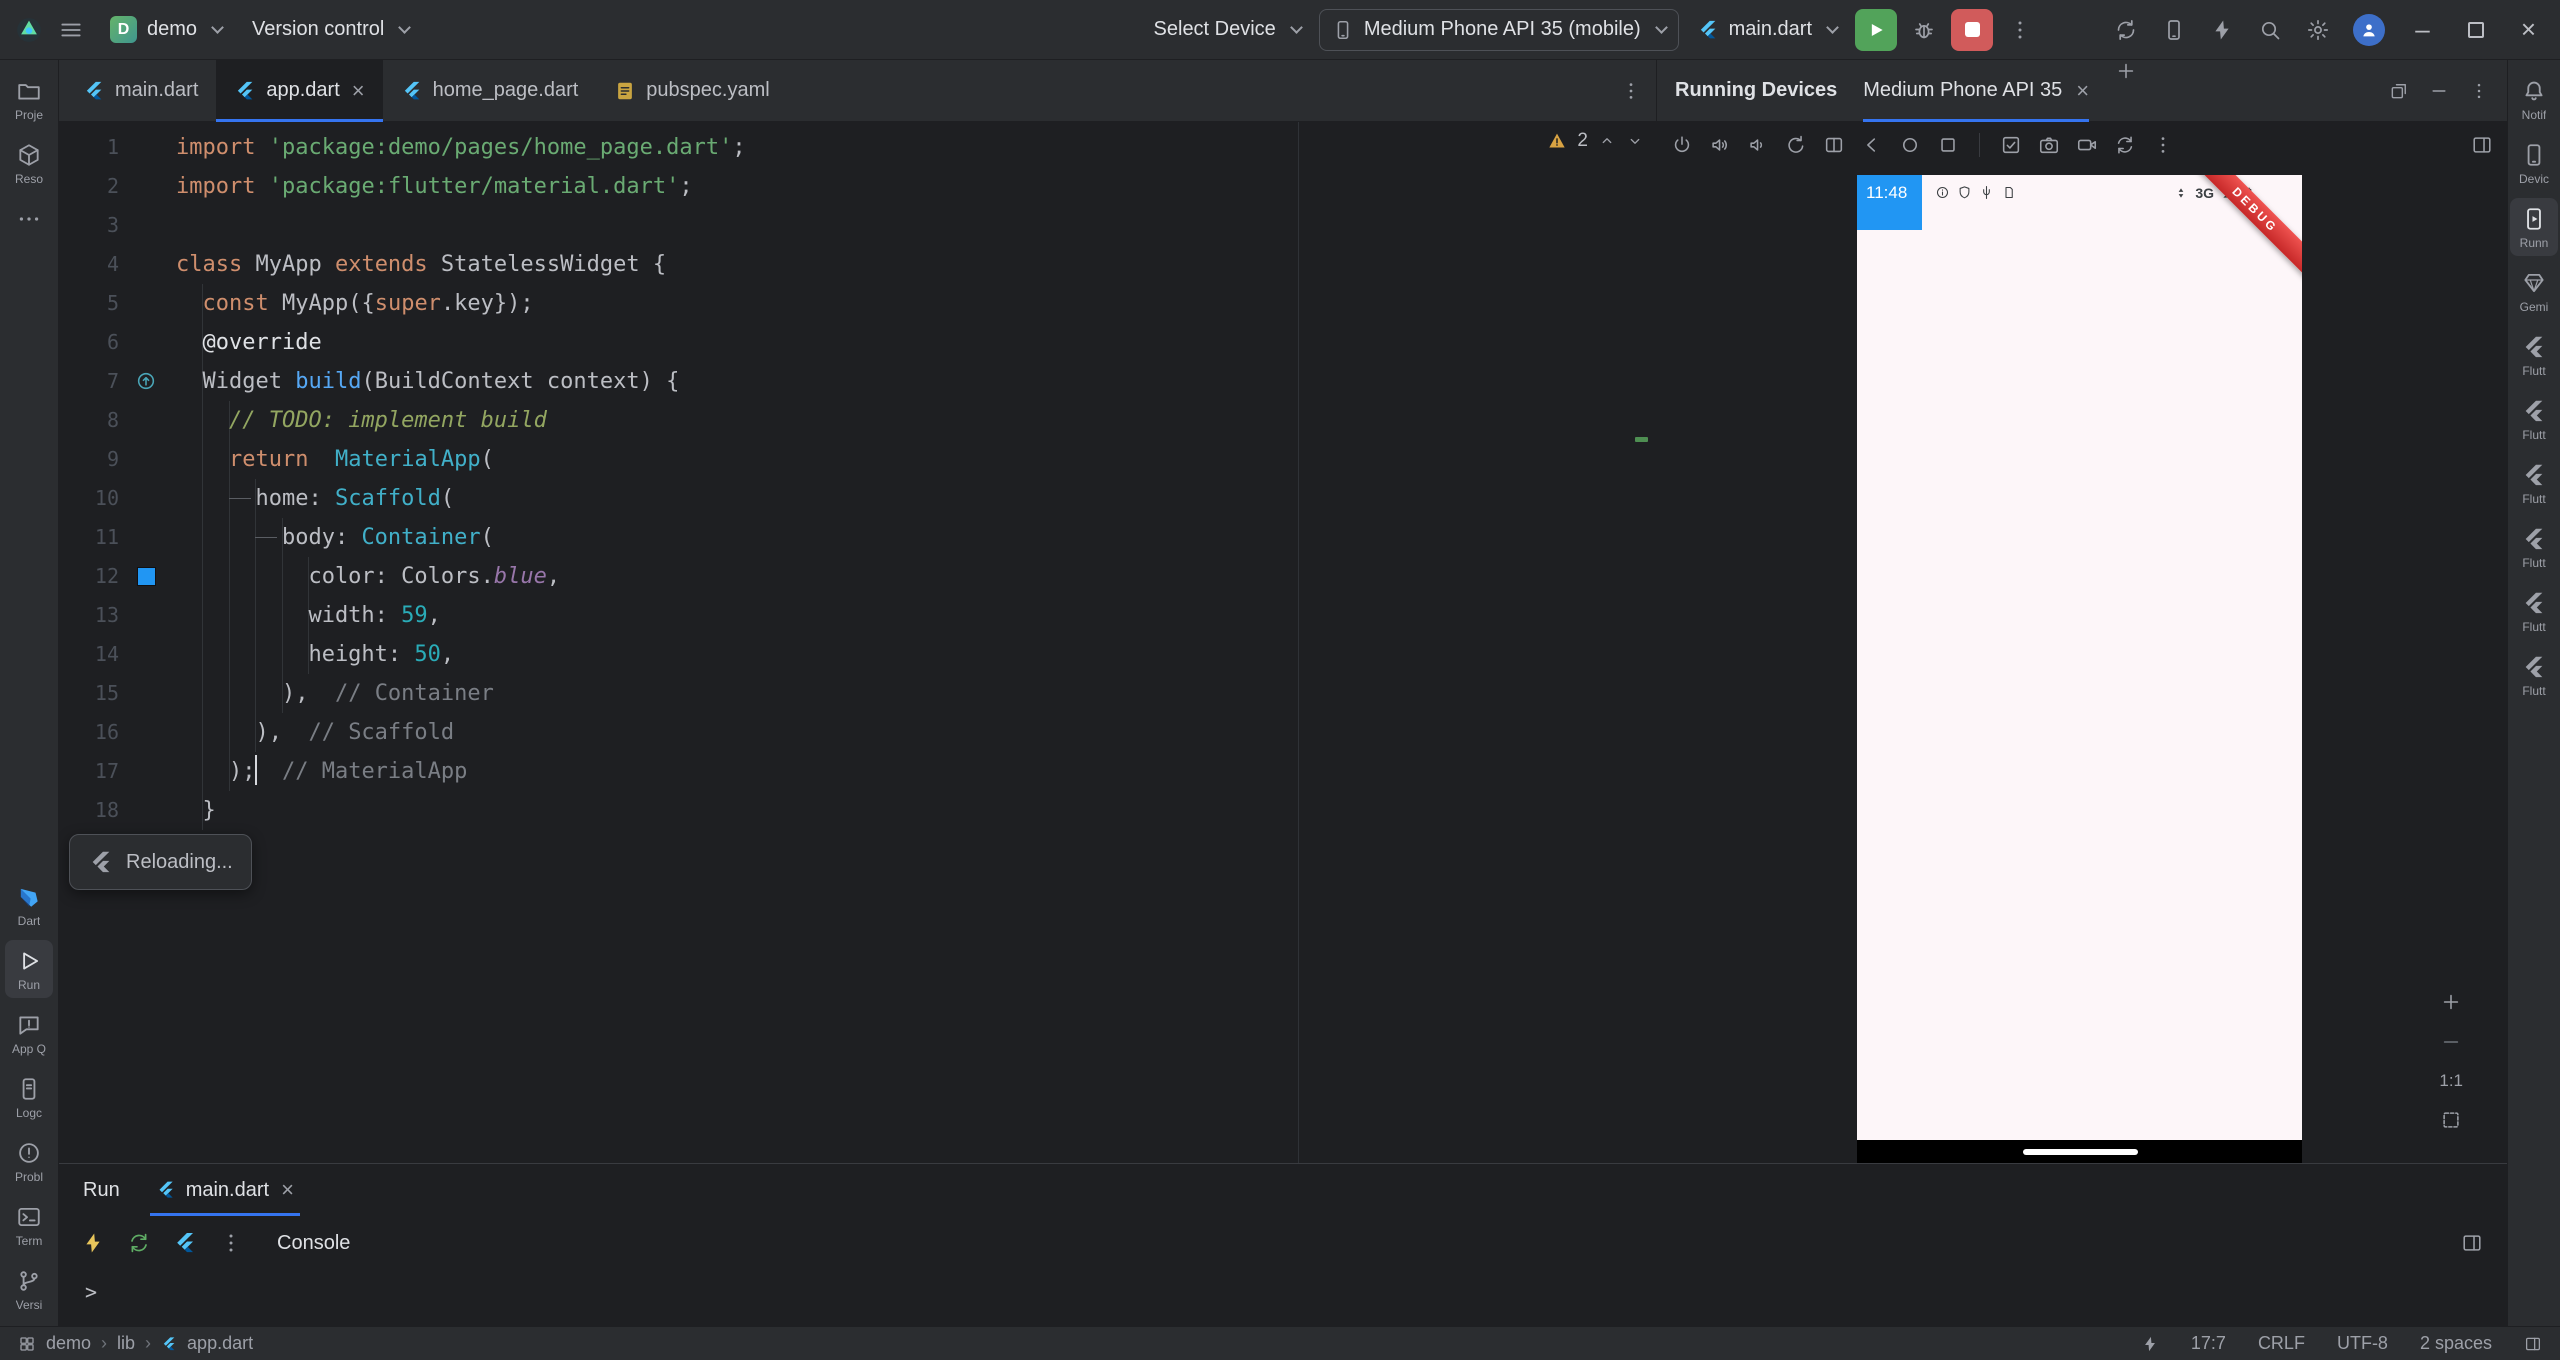  I want to click on hide-panel-button, so click(2439, 91).